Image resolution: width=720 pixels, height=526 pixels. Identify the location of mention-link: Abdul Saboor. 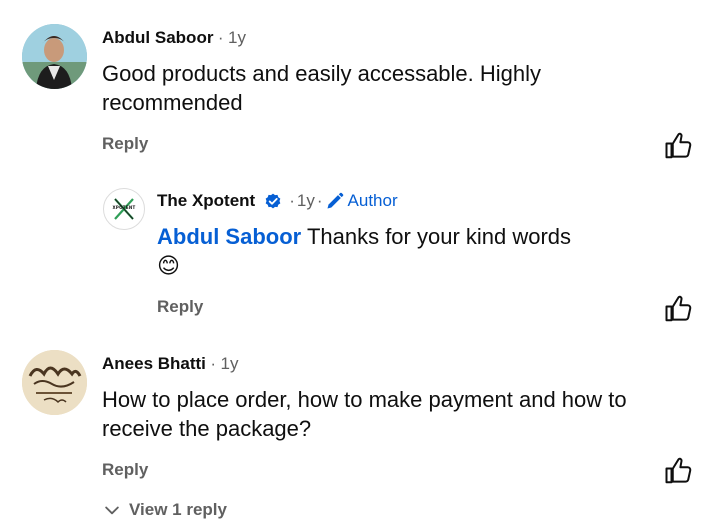
(229, 236).